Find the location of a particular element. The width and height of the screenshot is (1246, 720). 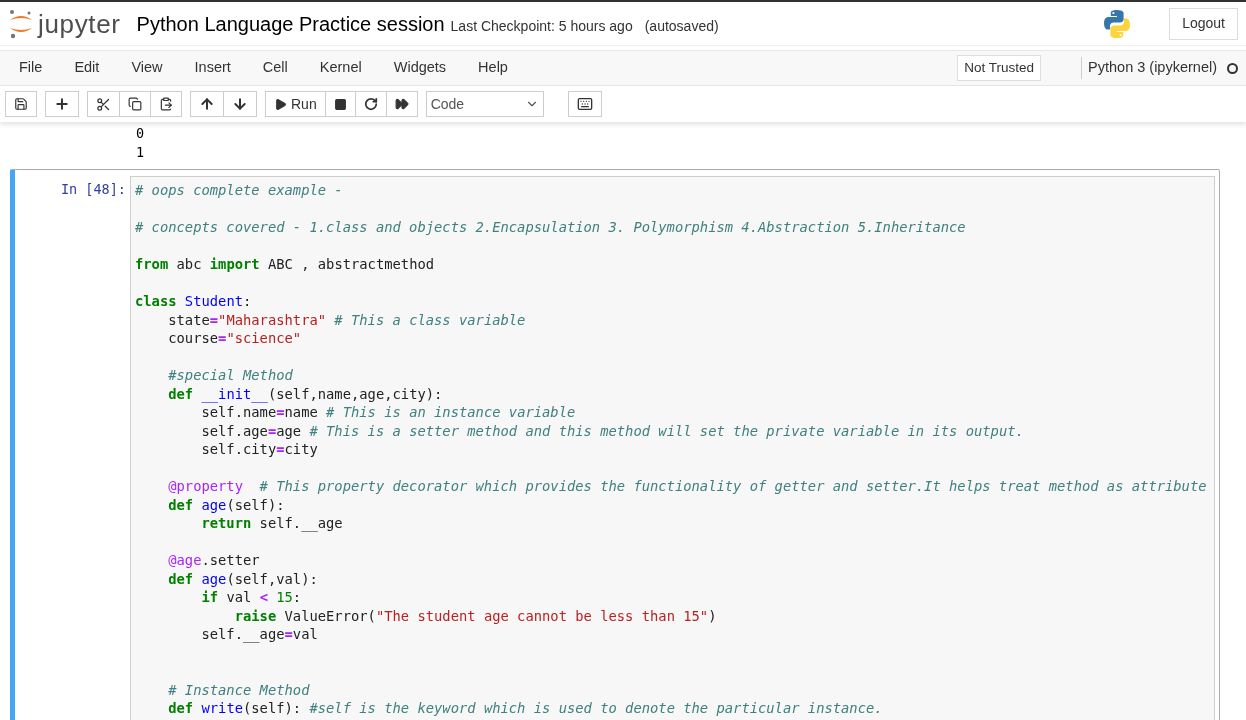

arrow-down-icon is located at coordinates (240, 104).